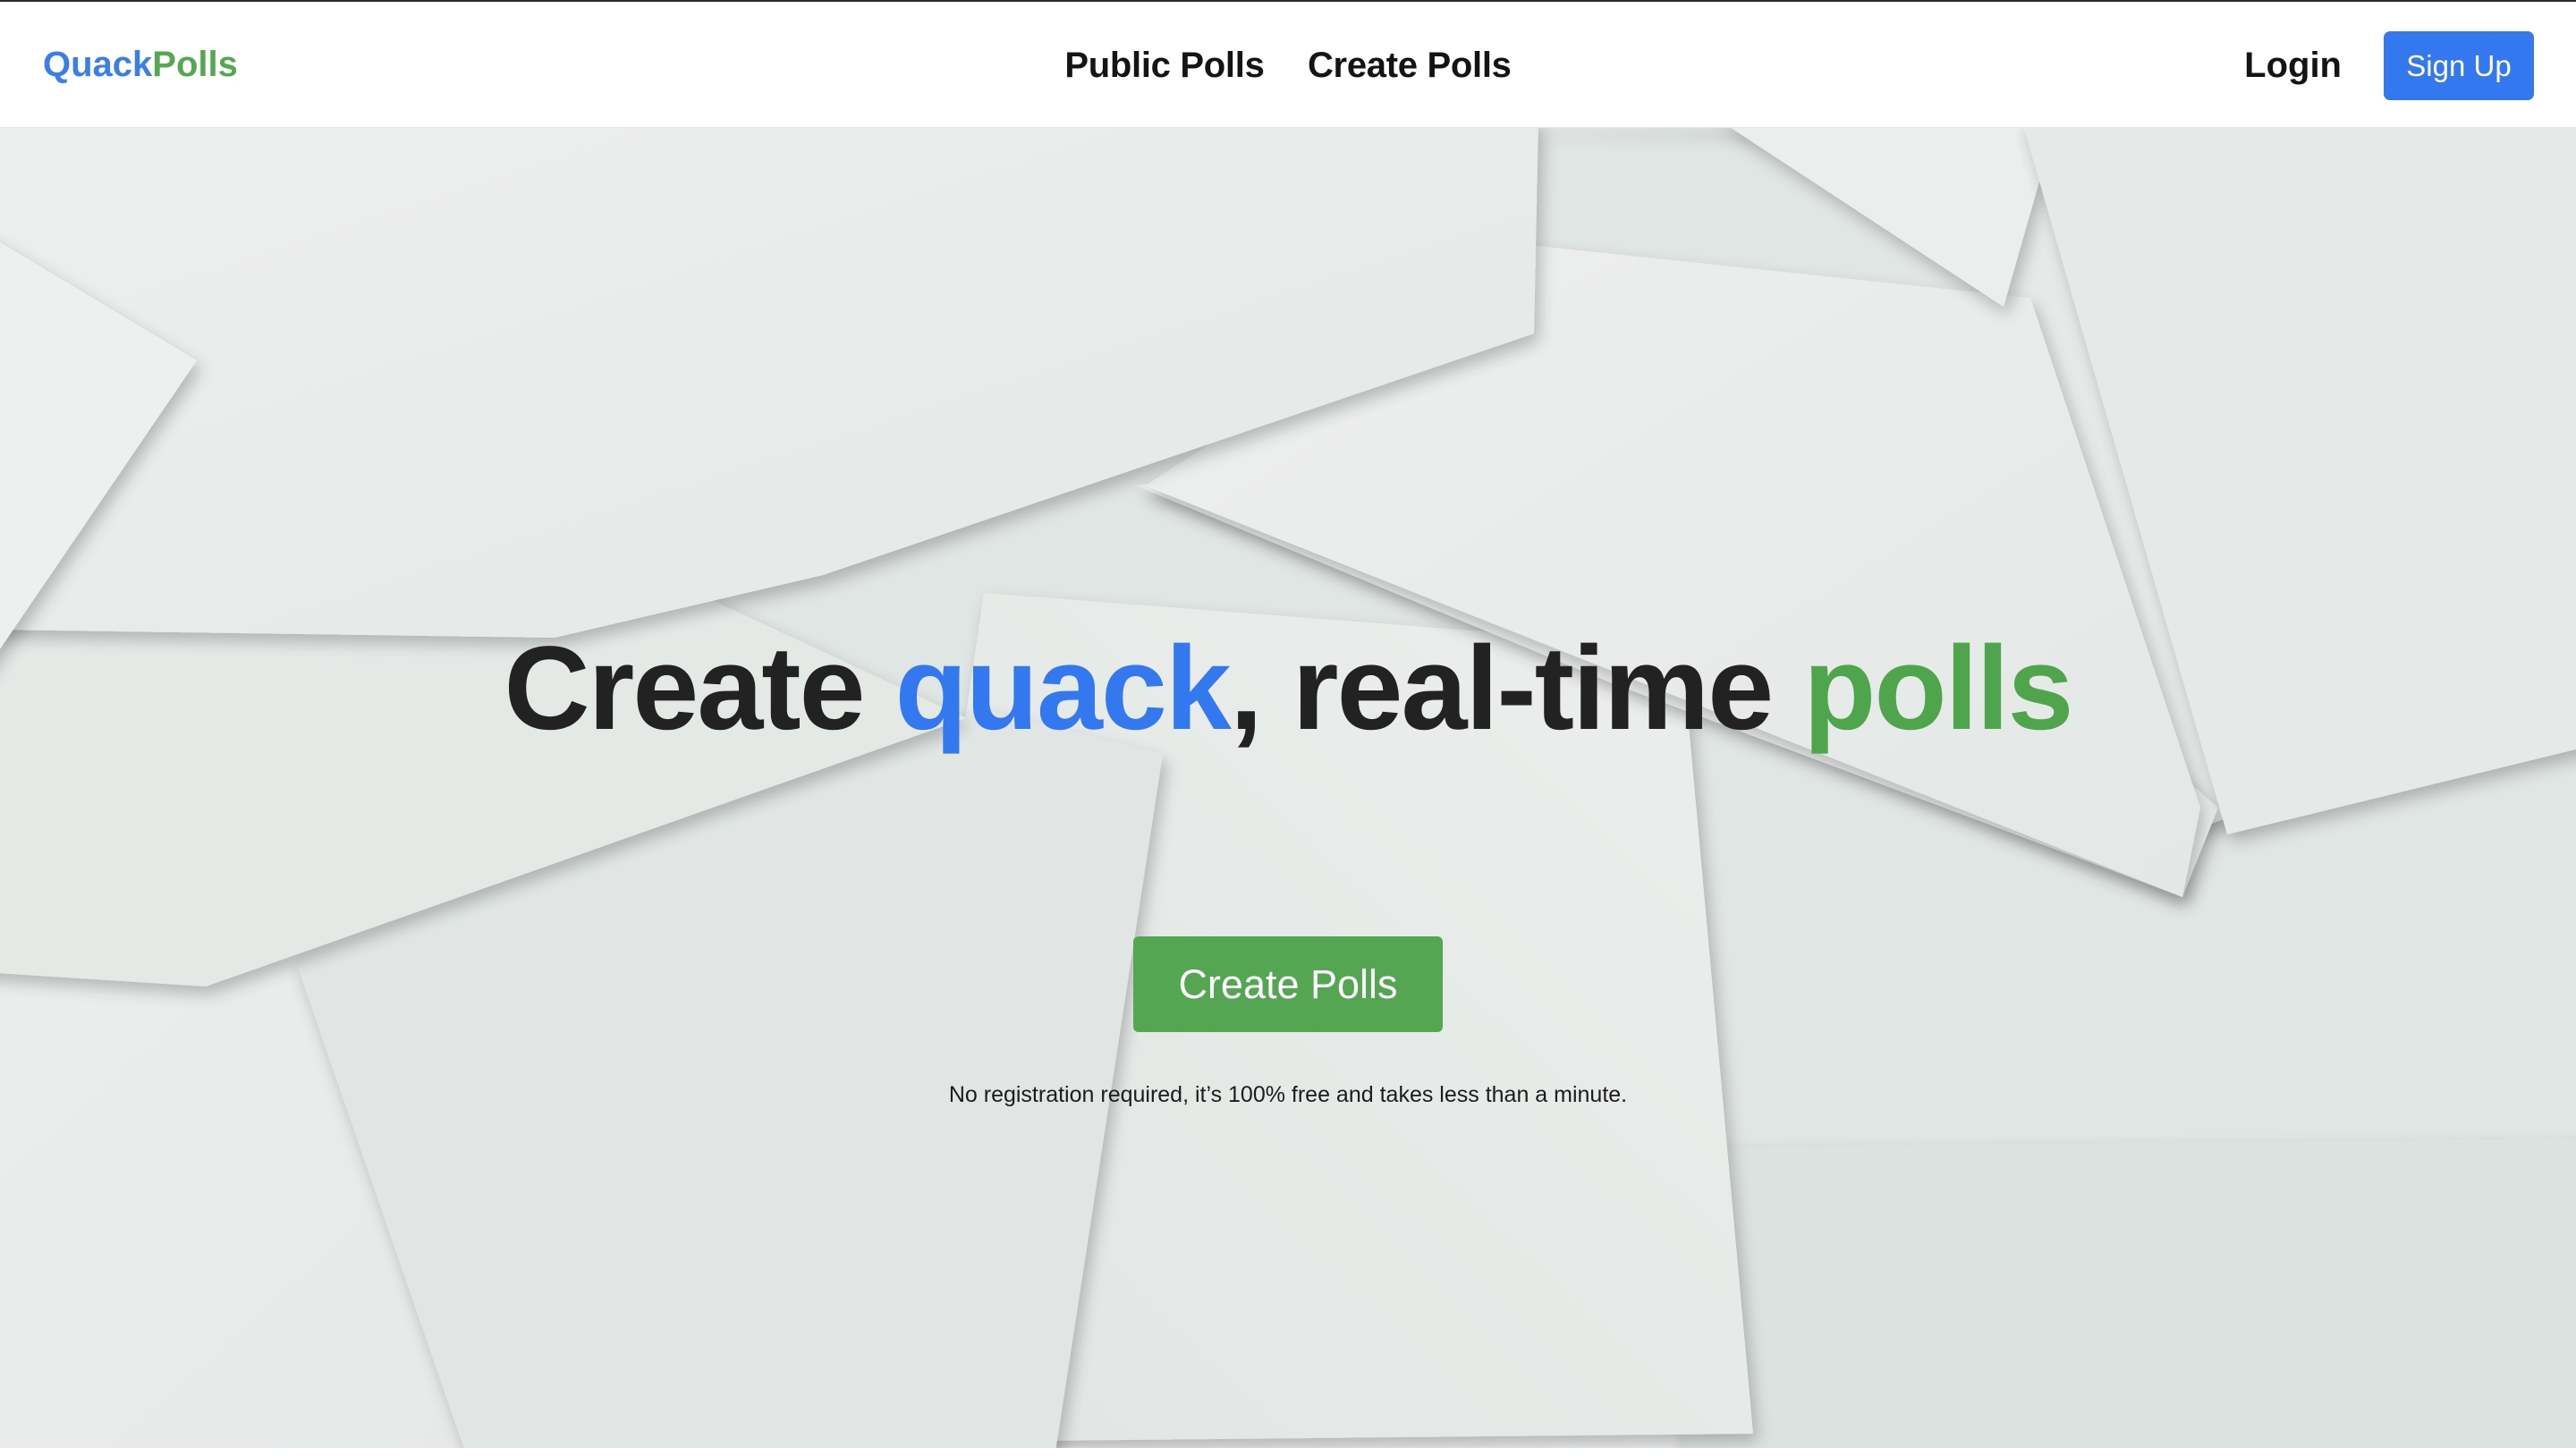 The image size is (2576, 1456). I want to click on nav-links: Public Polls Create Polls, so click(1288, 65).